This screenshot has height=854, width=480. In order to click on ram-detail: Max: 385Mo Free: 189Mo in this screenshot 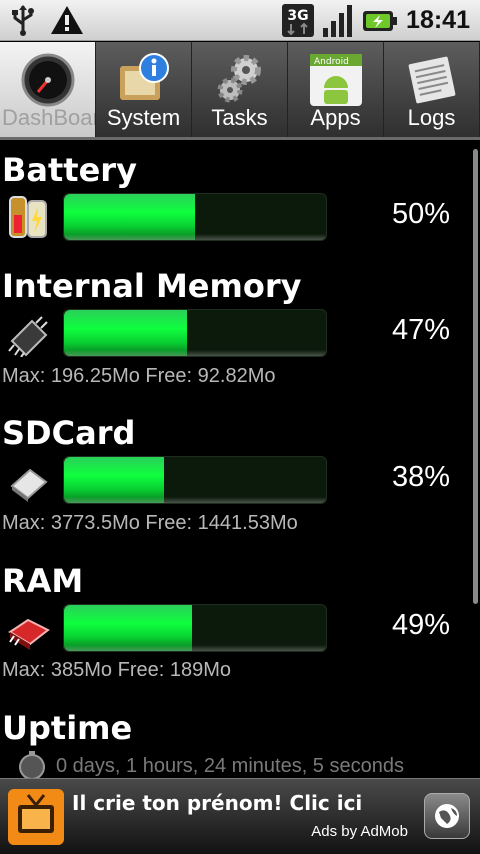, I will do `click(116, 670)`.